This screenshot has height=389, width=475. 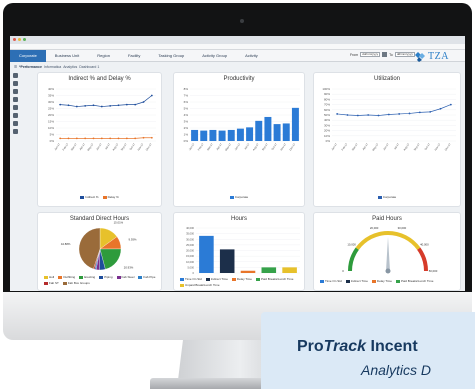 What do you see at coordinates (70, 67) in the screenshot?
I see `breadcrumb-item: Analytics` at bounding box center [70, 67].